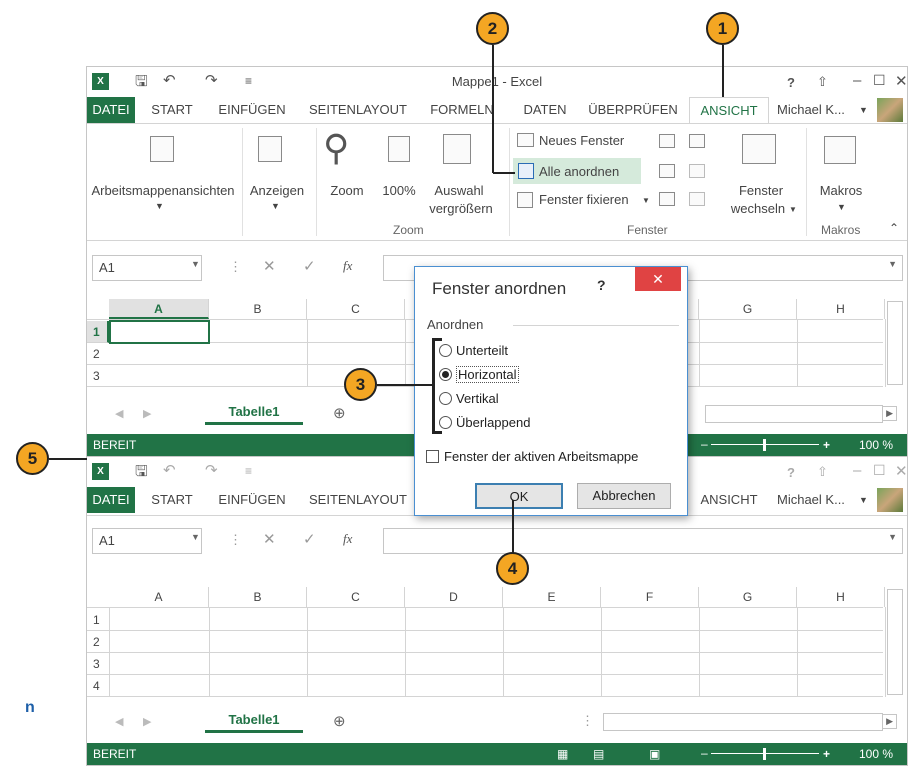 The height and width of the screenshot is (769, 918). I want to click on tab-daten: DATEN, so click(545, 110).